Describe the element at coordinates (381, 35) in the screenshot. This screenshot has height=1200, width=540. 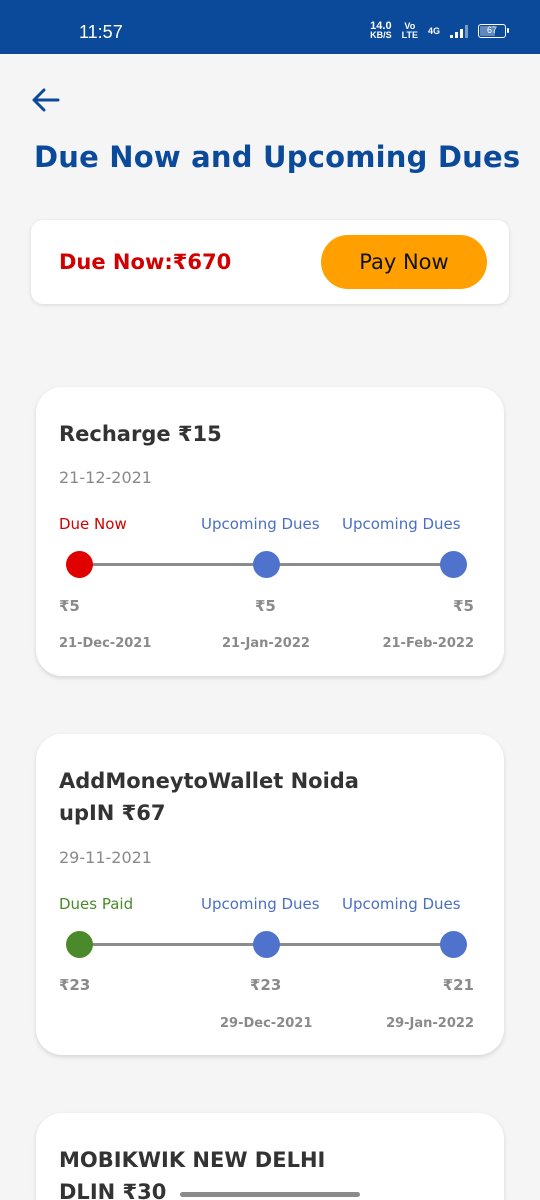
I see `network-speed-unit: KB/S` at that location.